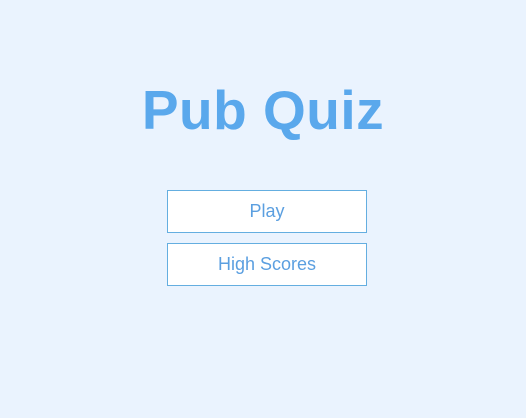 This screenshot has height=418, width=526. Describe the element at coordinates (267, 264) in the screenshot. I see `high-scores-button: High Scores` at that location.